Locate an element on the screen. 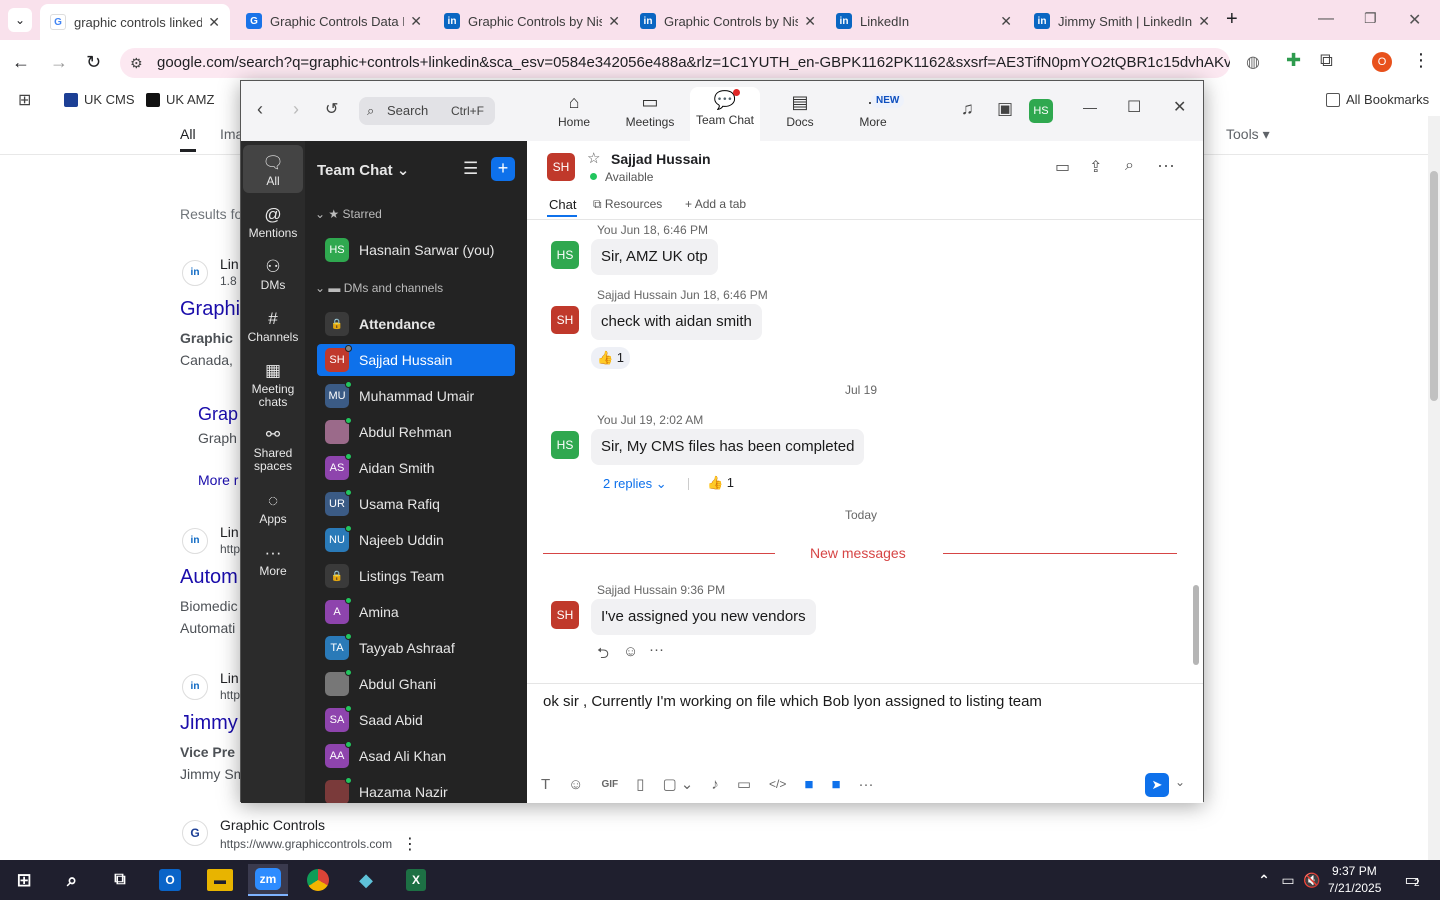 The image size is (1440, 900). app-icon: ■ is located at coordinates (835, 784).